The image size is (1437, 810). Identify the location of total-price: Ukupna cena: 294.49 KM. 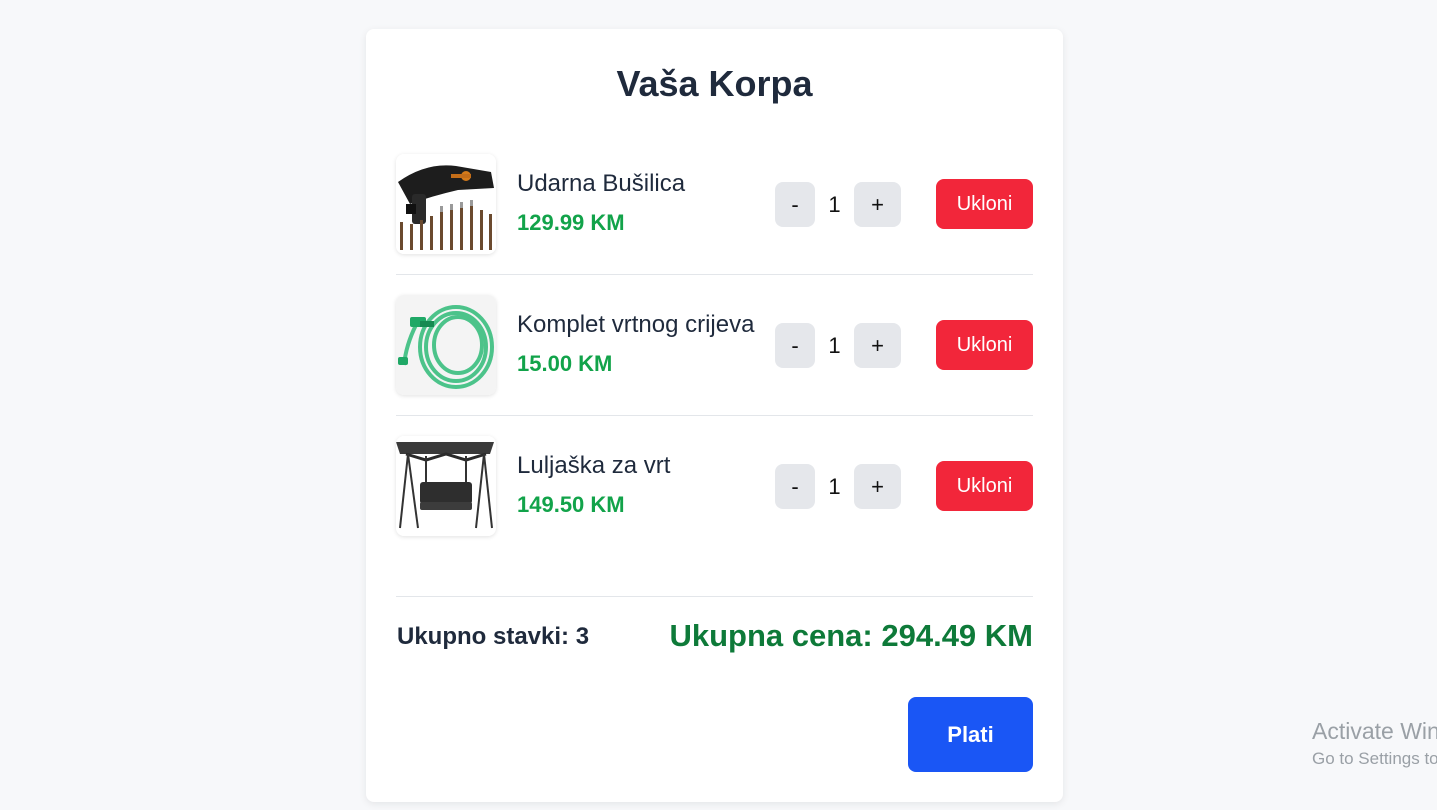
(851, 635).